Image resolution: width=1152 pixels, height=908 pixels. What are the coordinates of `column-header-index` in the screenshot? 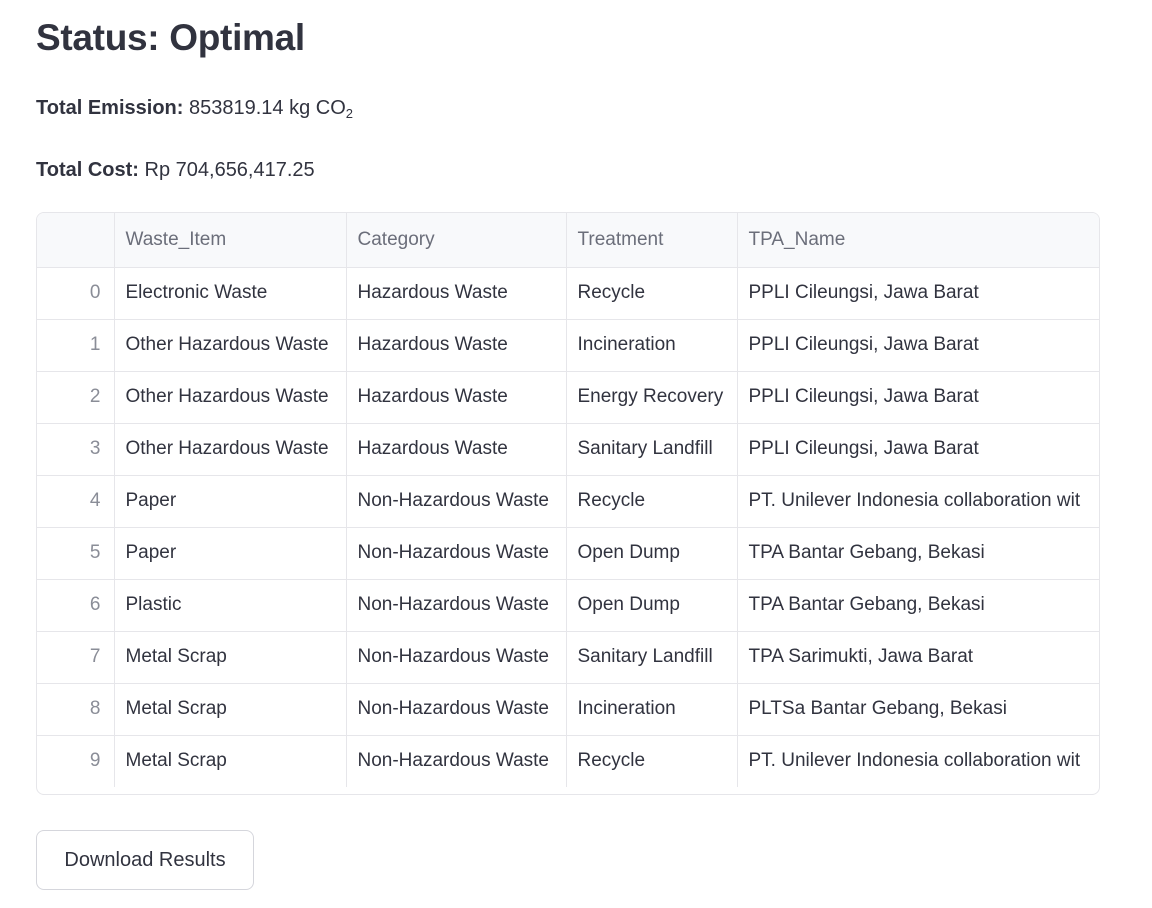 It's located at (76, 240).